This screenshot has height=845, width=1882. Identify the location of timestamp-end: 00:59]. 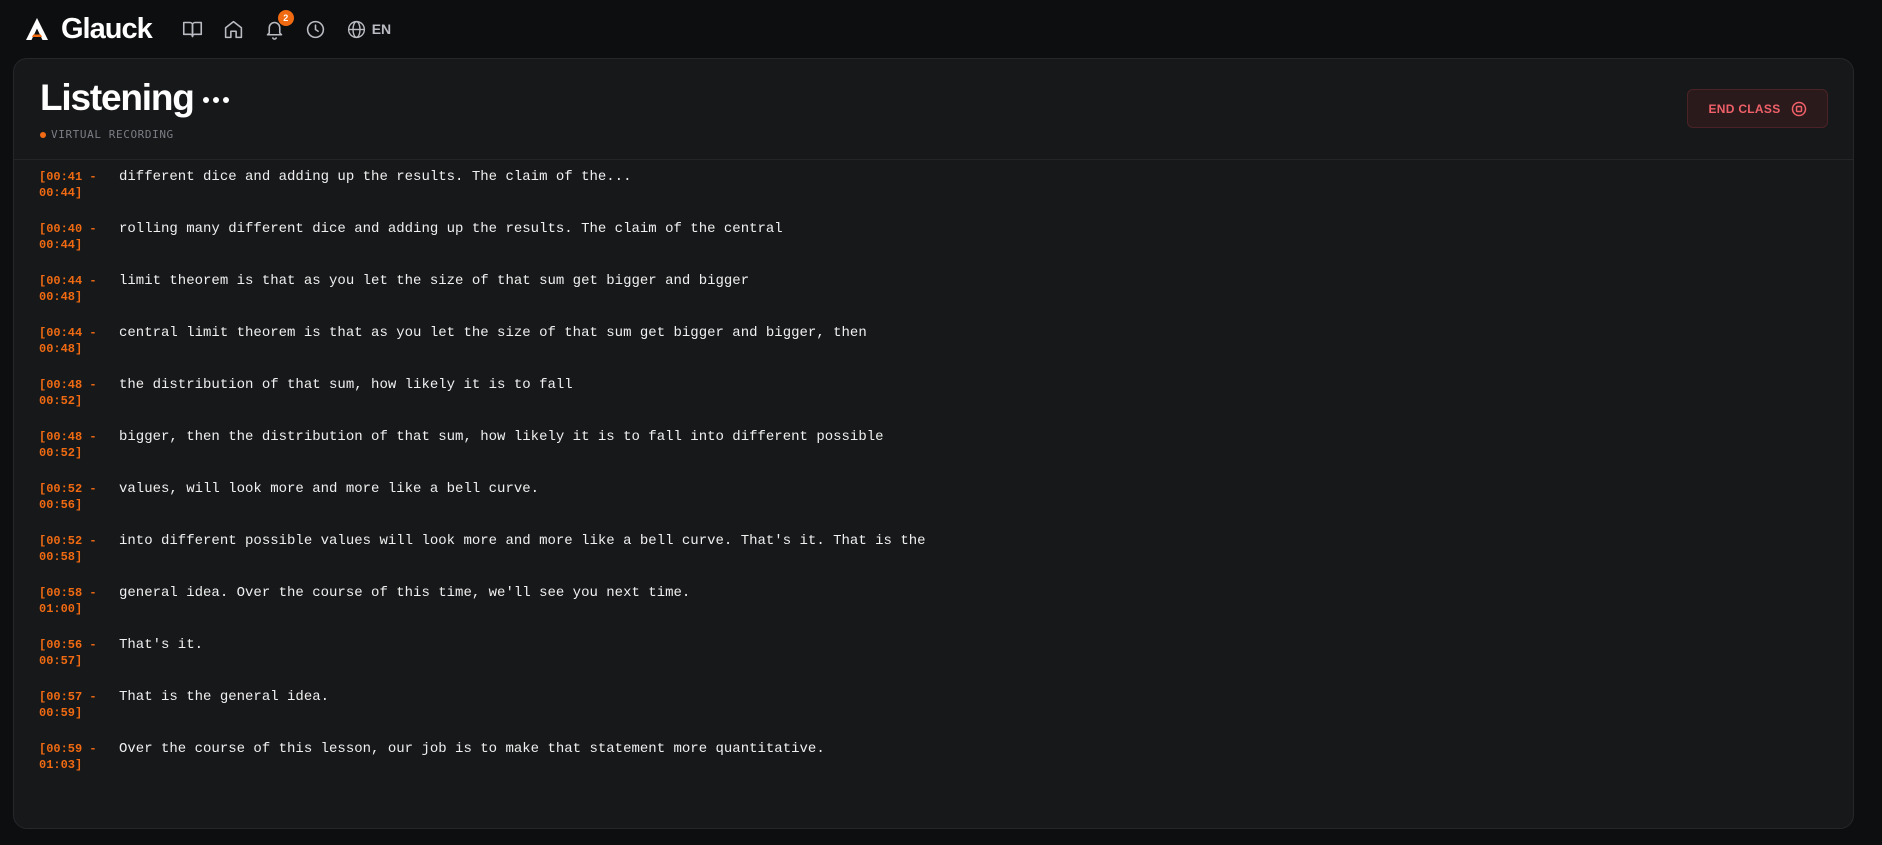
(61, 713).